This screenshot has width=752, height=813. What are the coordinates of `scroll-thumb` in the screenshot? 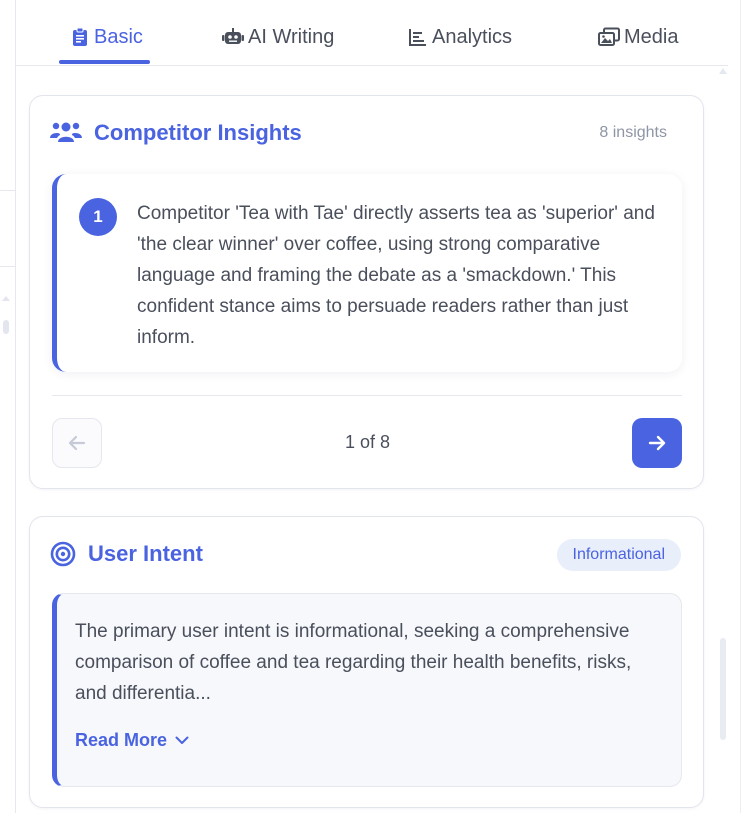 It's located at (723, 689).